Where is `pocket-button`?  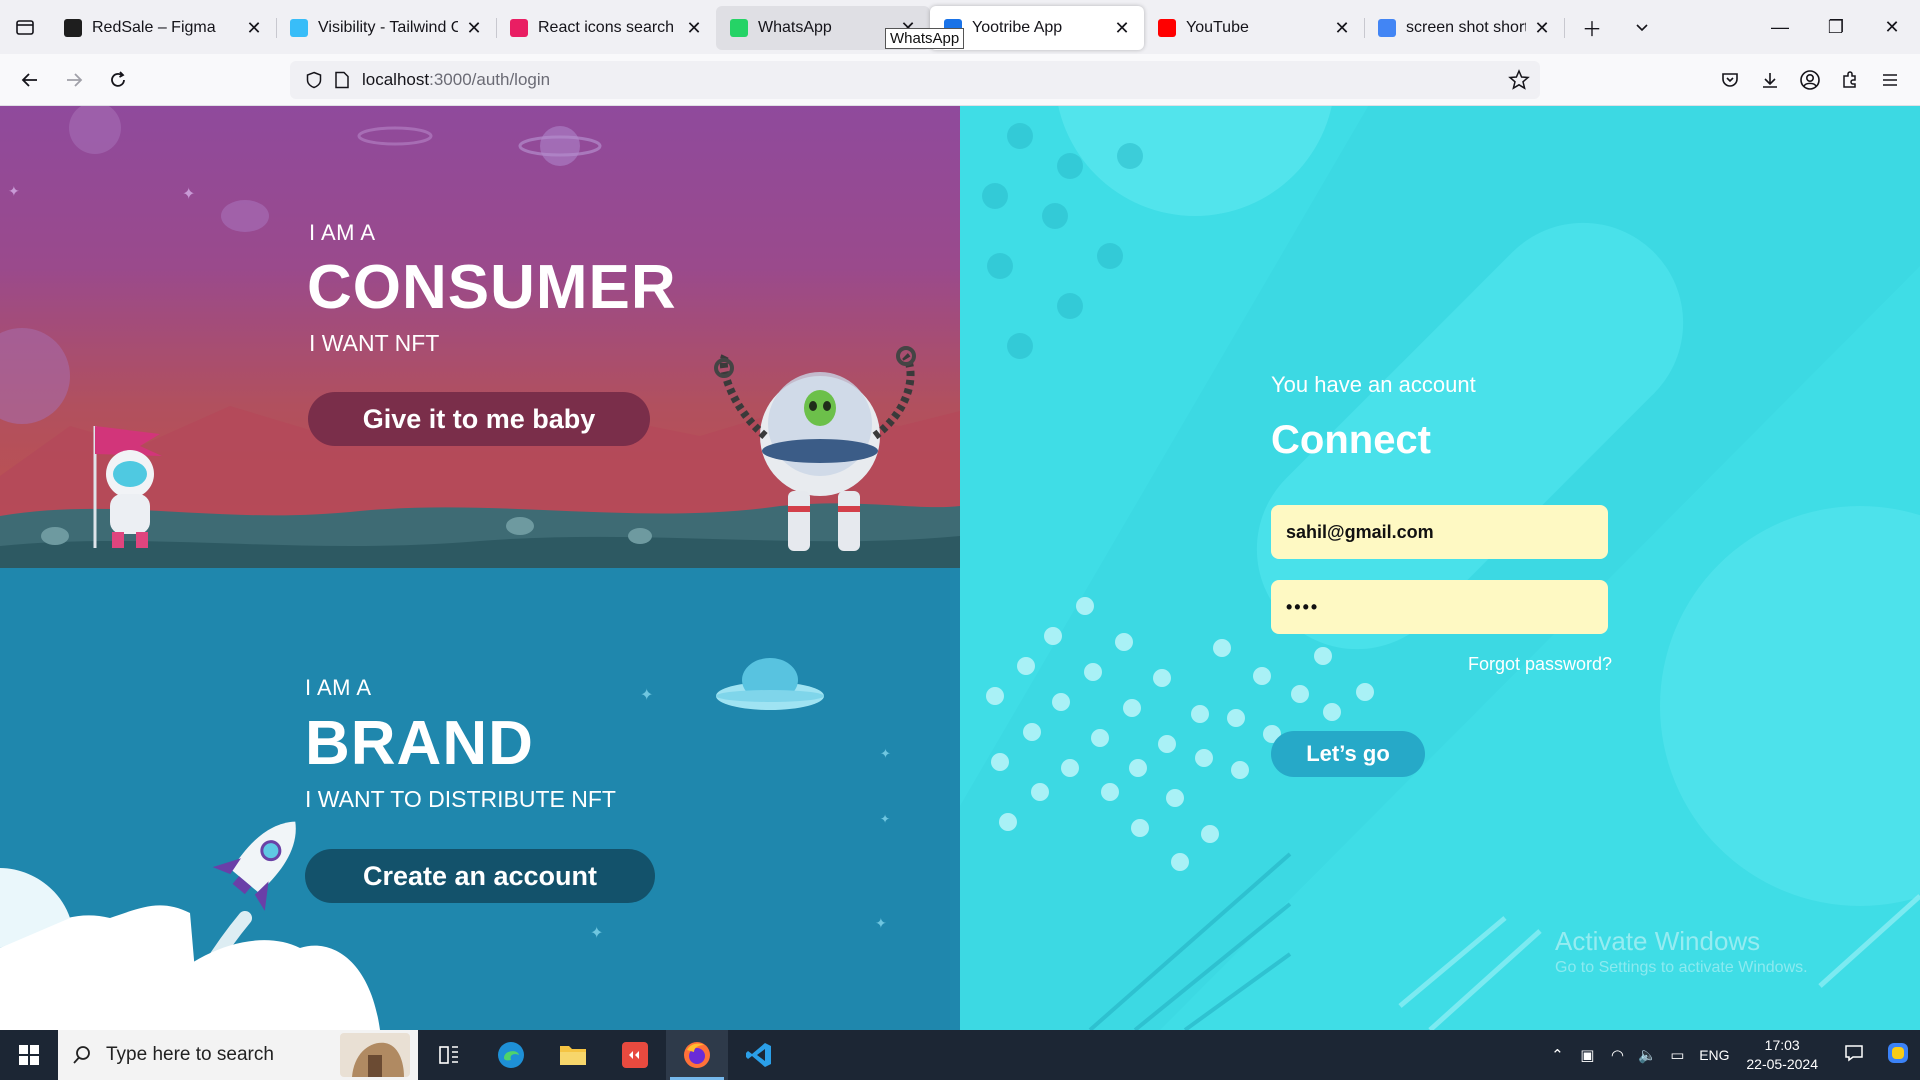
pocket-button is located at coordinates (1730, 80).